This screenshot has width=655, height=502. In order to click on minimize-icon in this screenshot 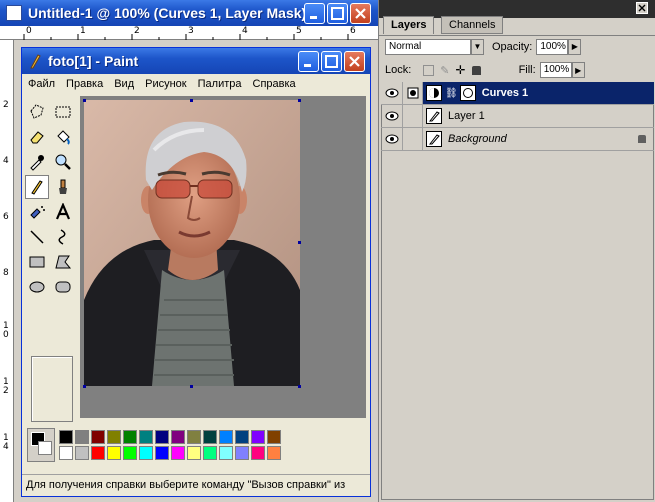, I will do `click(313, 17)`.